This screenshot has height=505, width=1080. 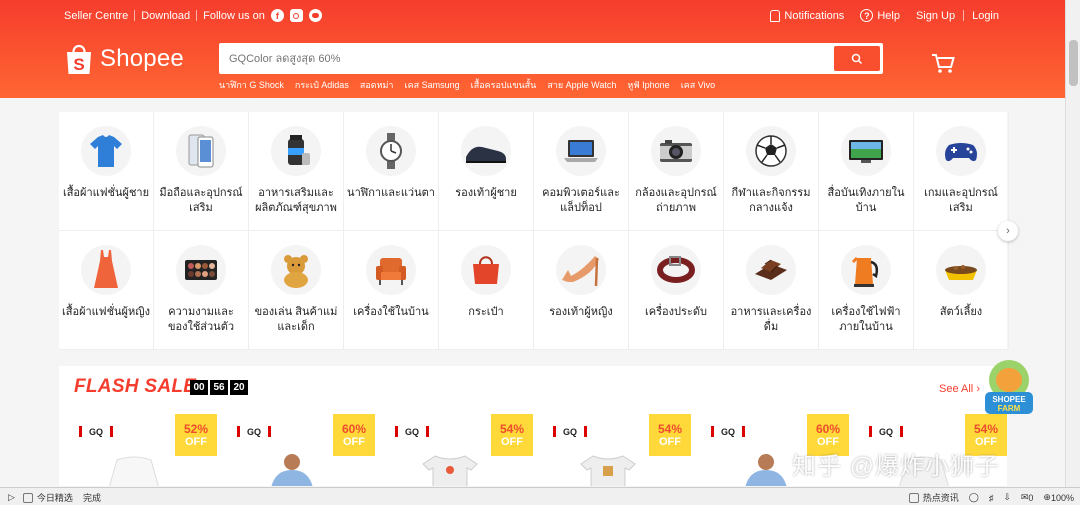 What do you see at coordinates (807, 15) in the screenshot?
I see `notifications-link: Notifications` at bounding box center [807, 15].